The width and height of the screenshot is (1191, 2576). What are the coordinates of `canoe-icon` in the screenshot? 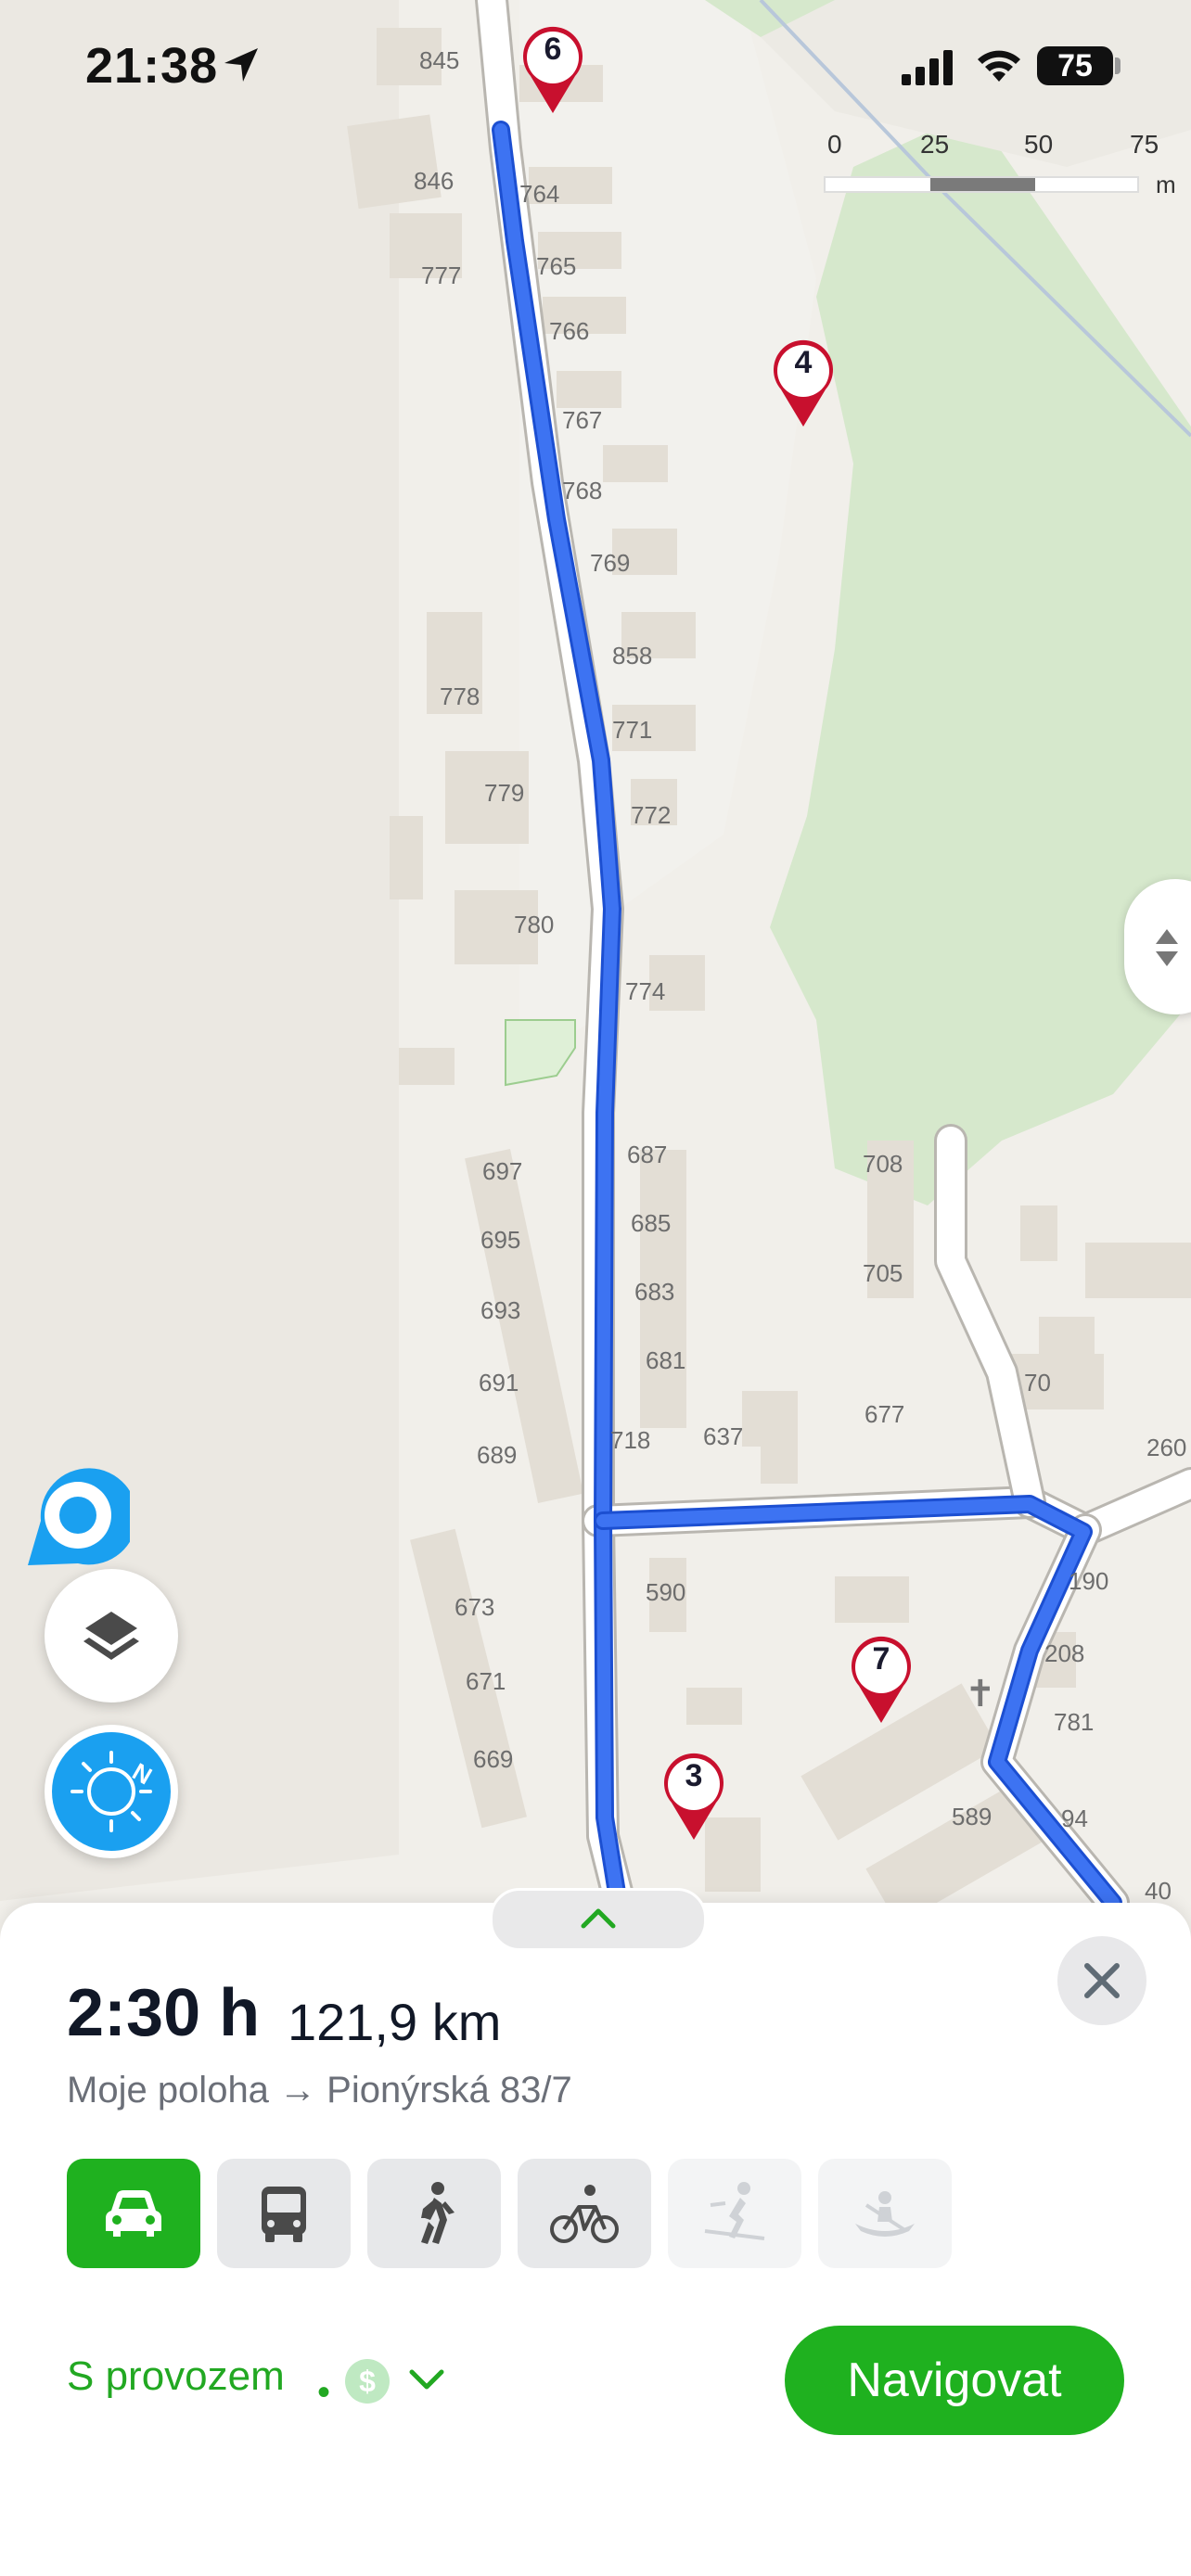 It's located at (885, 2214).